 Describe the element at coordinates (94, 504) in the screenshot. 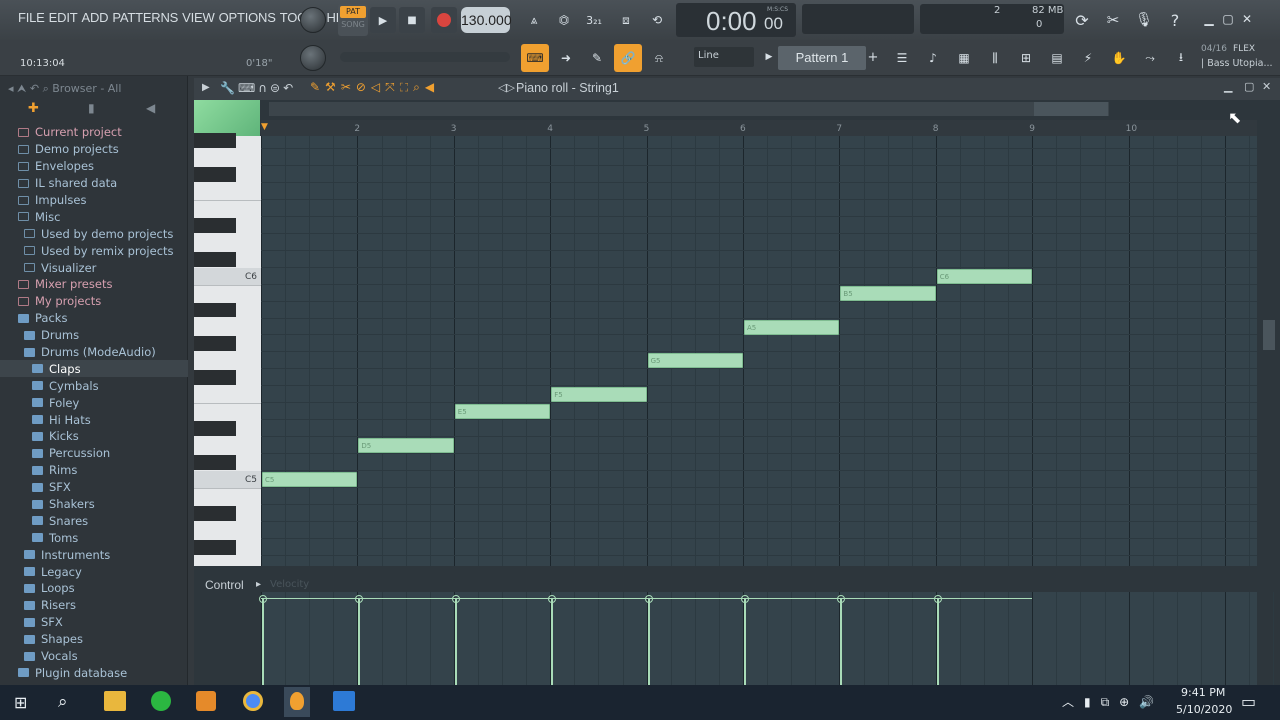

I see `browser-item: Shakers` at that location.